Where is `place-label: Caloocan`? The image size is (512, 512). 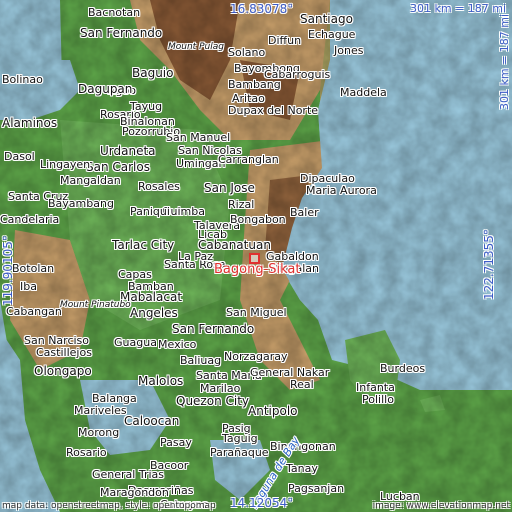 place-label: Caloocan is located at coordinates (151, 421).